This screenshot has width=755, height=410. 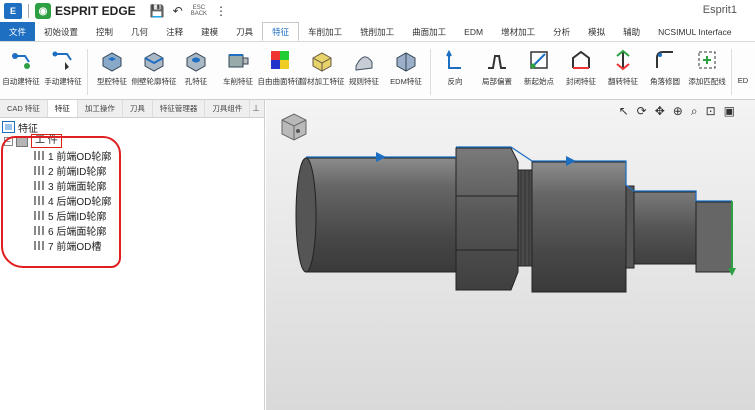 What do you see at coordinates (280, 60) in the screenshot?
I see `freeform-surface-icon` at bounding box center [280, 60].